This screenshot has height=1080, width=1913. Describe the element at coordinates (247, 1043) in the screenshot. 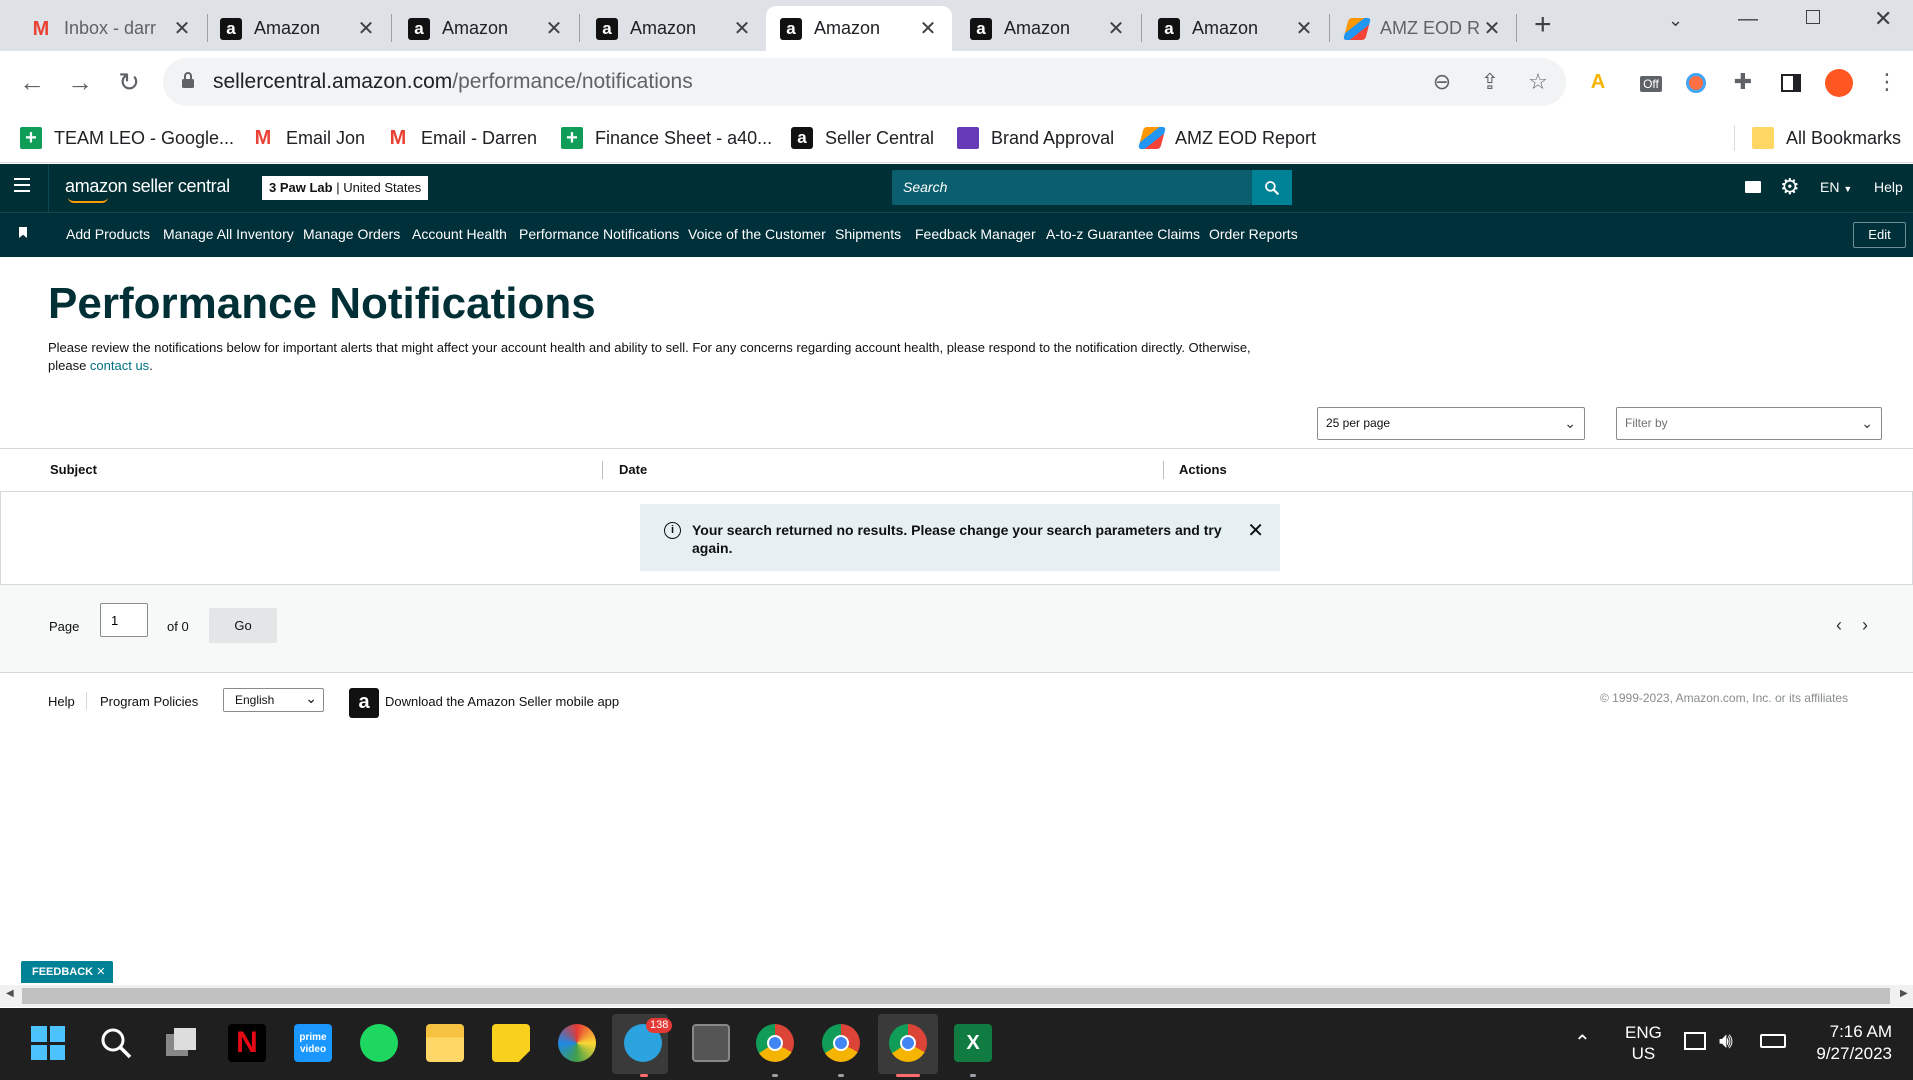

I see `netflix-icon: N` at that location.